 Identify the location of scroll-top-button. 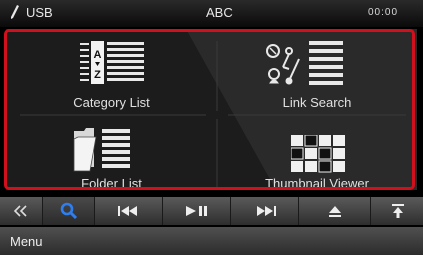
(396, 211).